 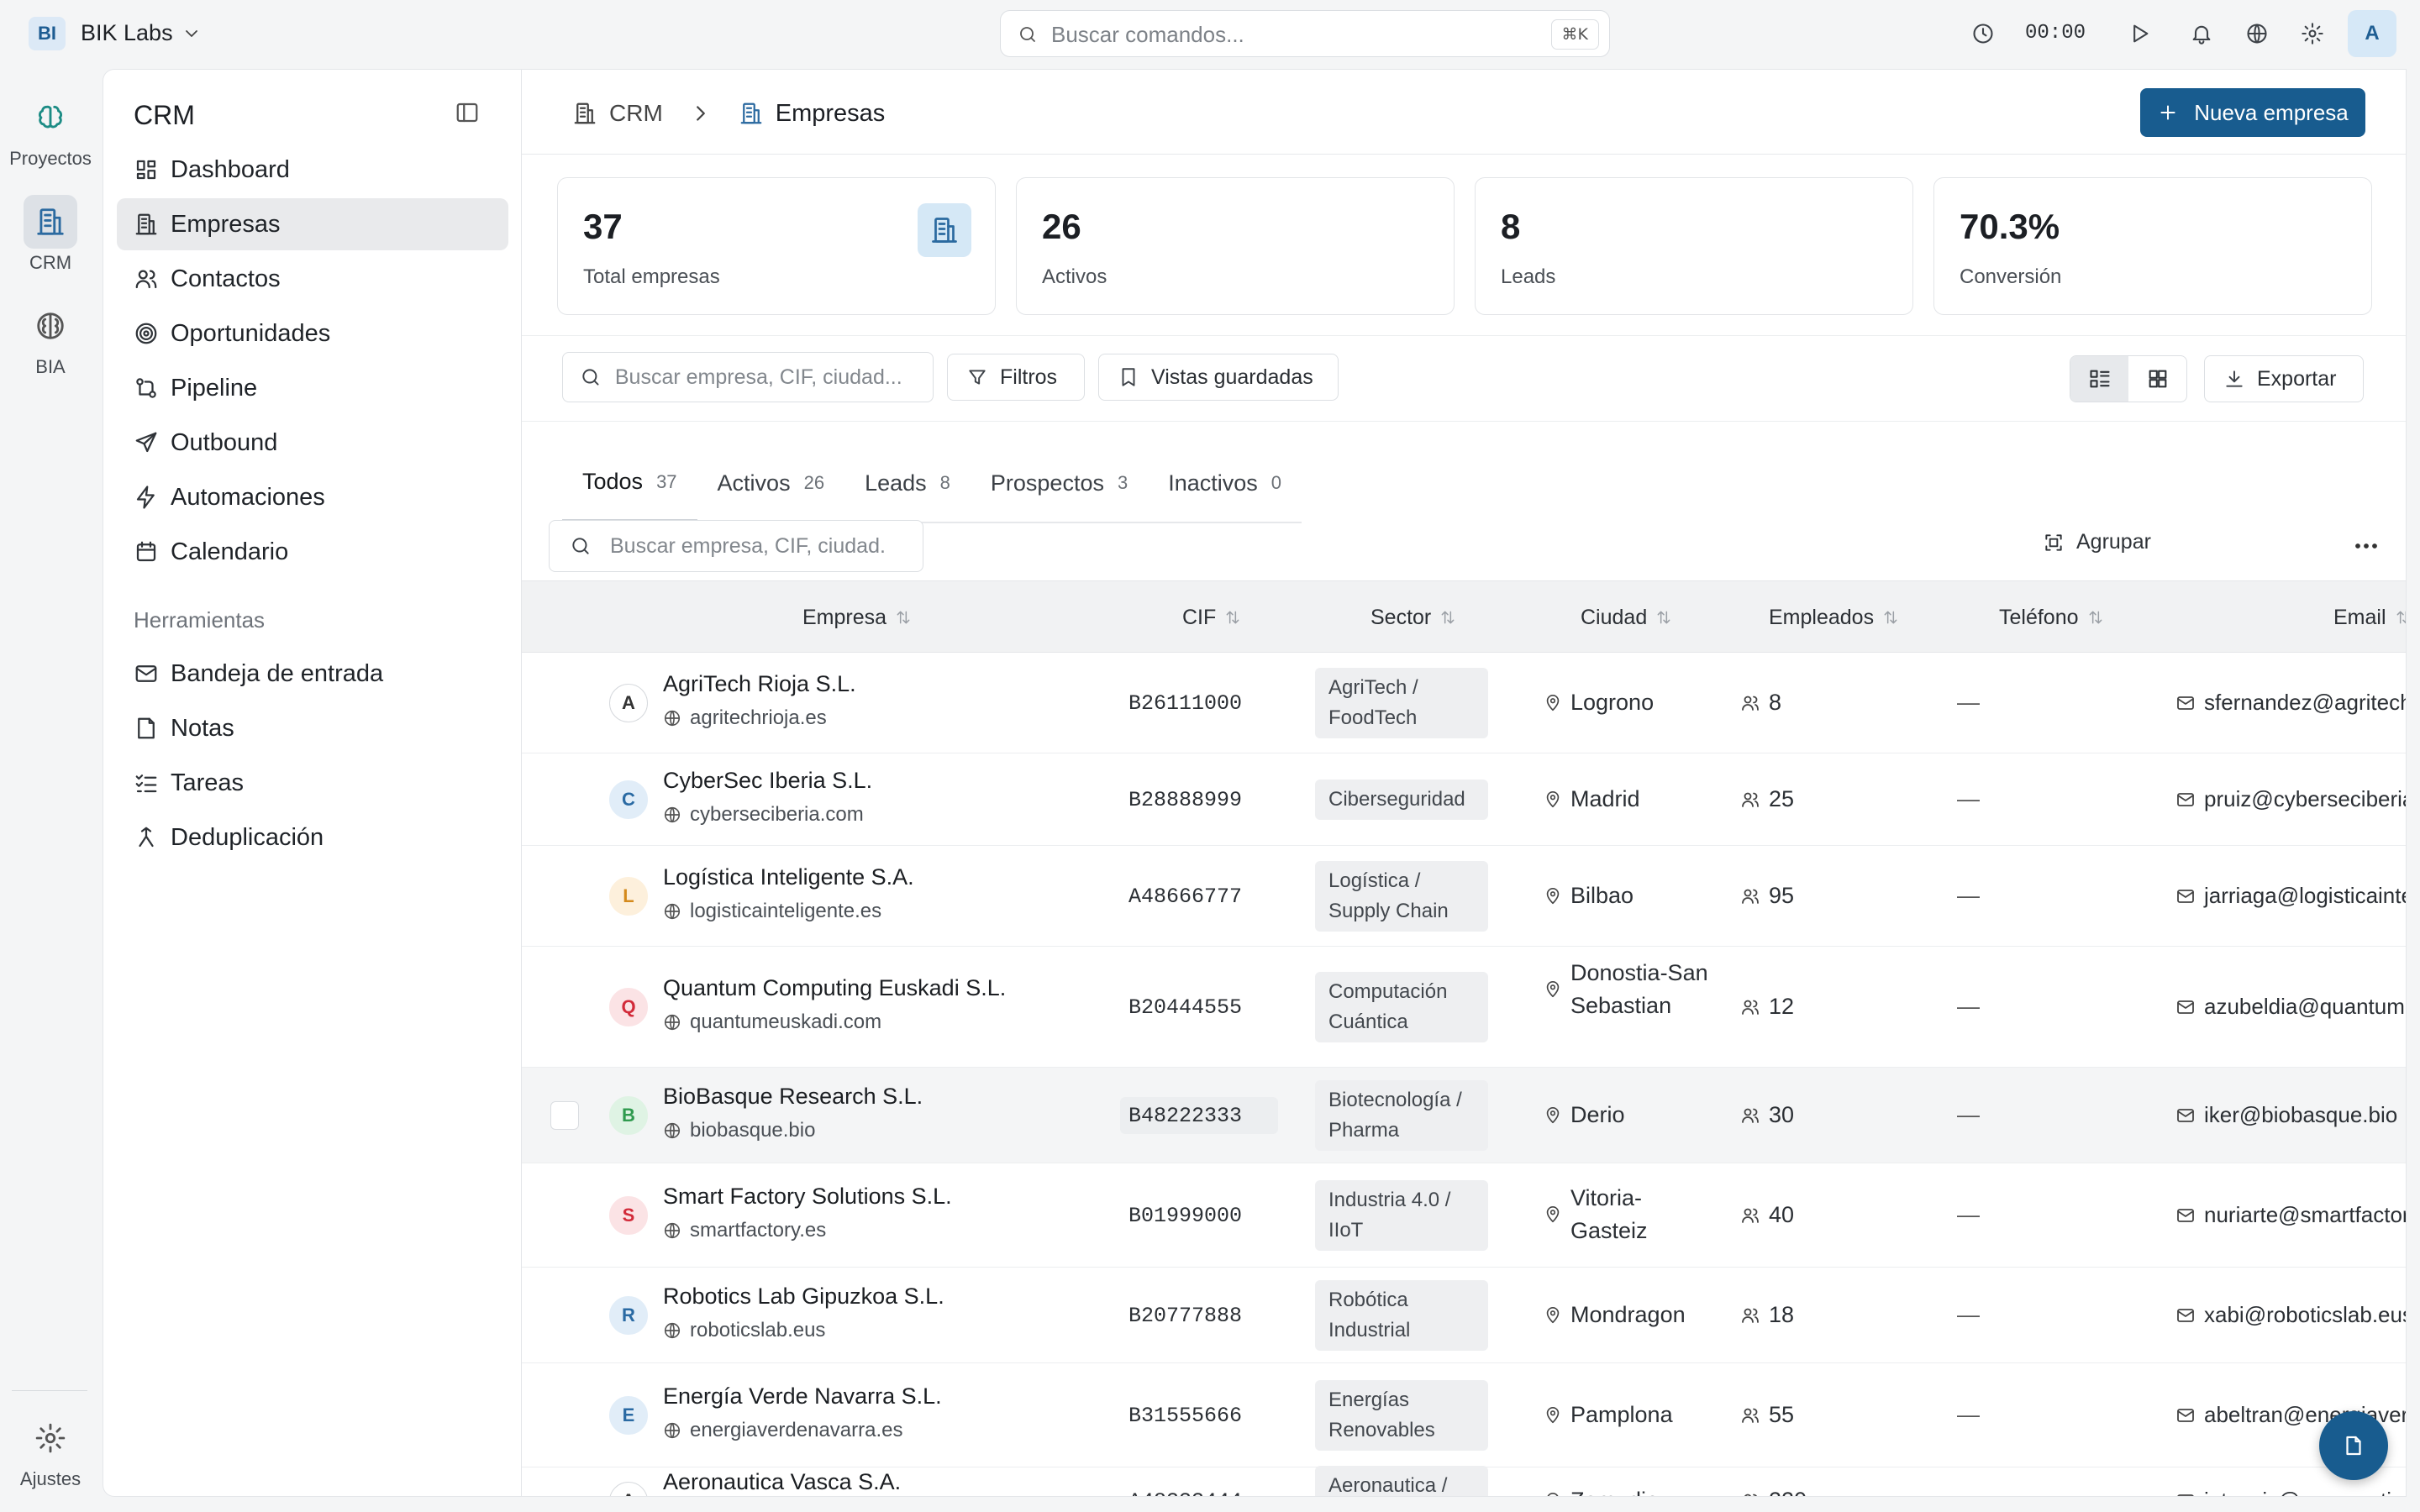 What do you see at coordinates (628, 1315) in the screenshot?
I see `company-avatar: R` at bounding box center [628, 1315].